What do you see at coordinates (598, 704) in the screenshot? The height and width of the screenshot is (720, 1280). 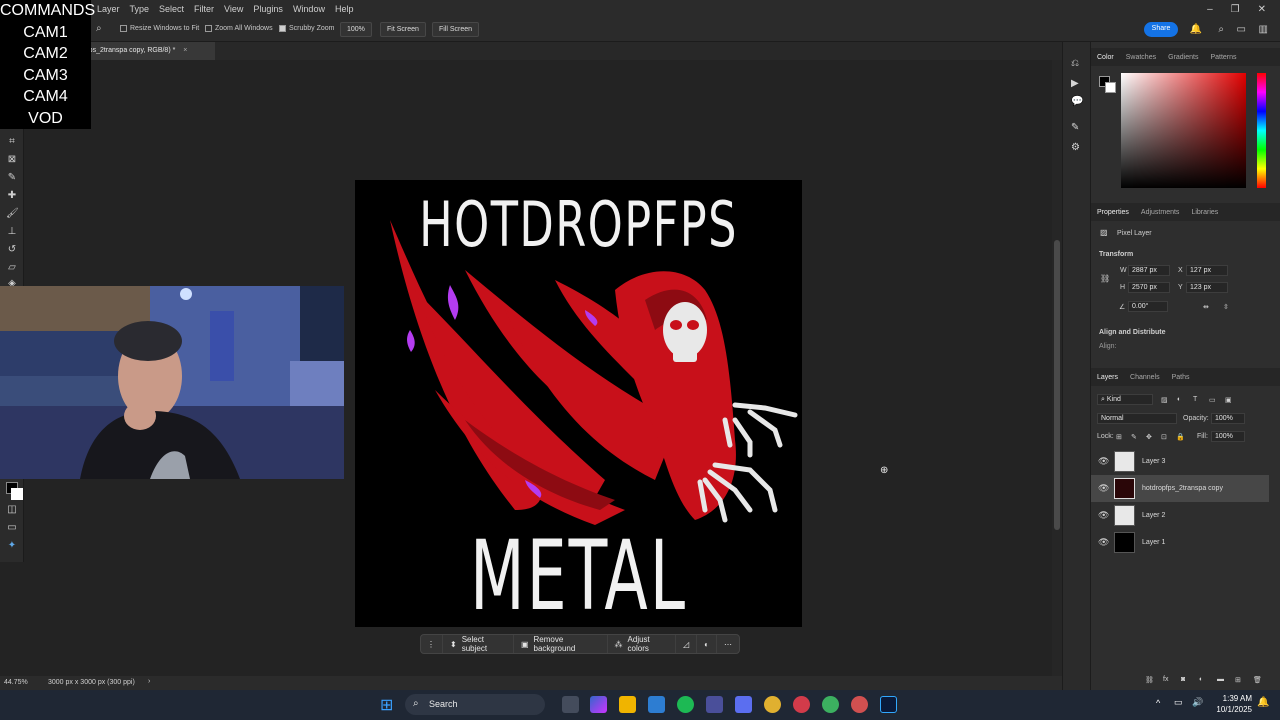 I see `copilot-icon` at bounding box center [598, 704].